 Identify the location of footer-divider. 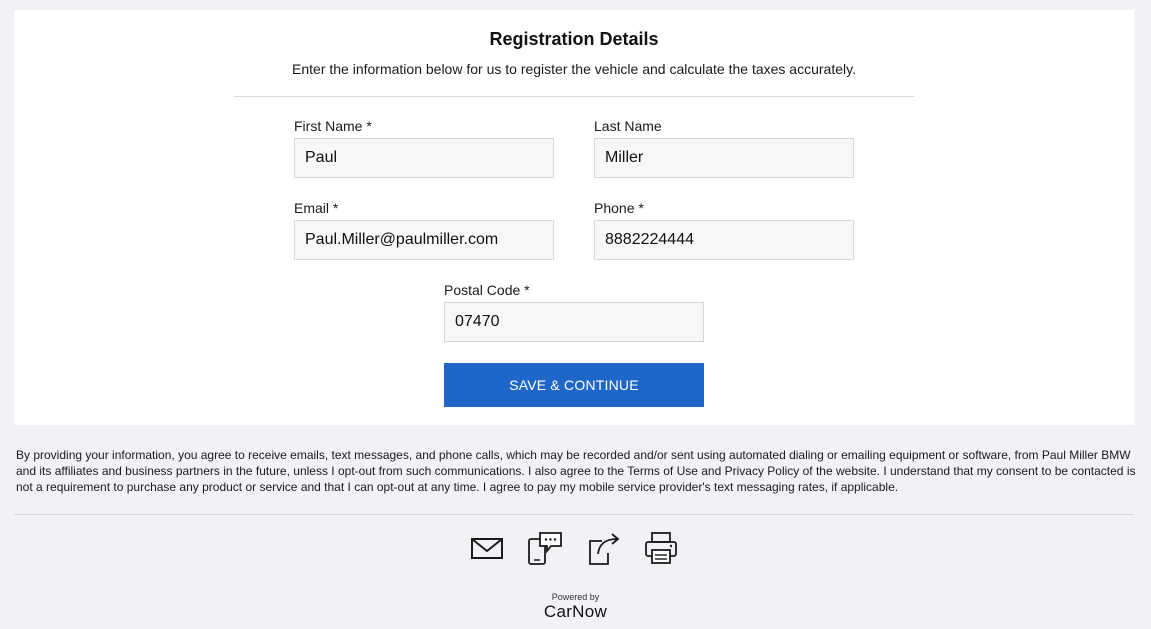
(574, 514).